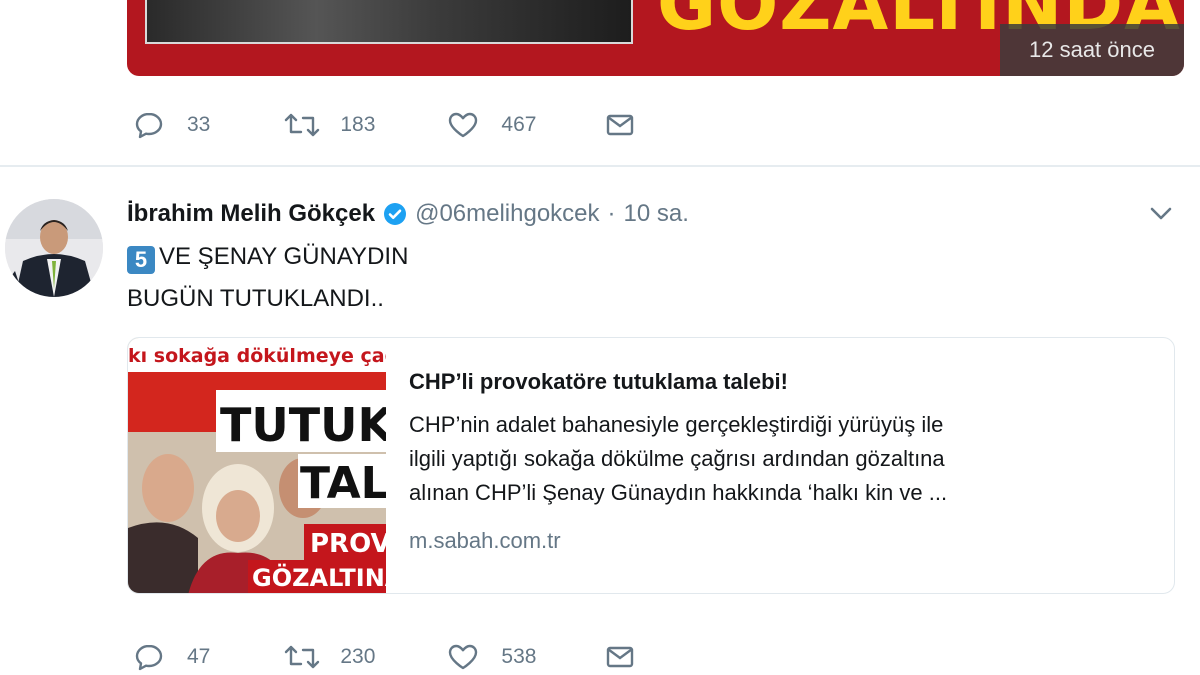 This screenshot has width=1200, height=675. What do you see at coordinates (655, 38) in the screenshot?
I see `top-tweet-media: GÖZALTINDA! 12 saat önce` at bounding box center [655, 38].